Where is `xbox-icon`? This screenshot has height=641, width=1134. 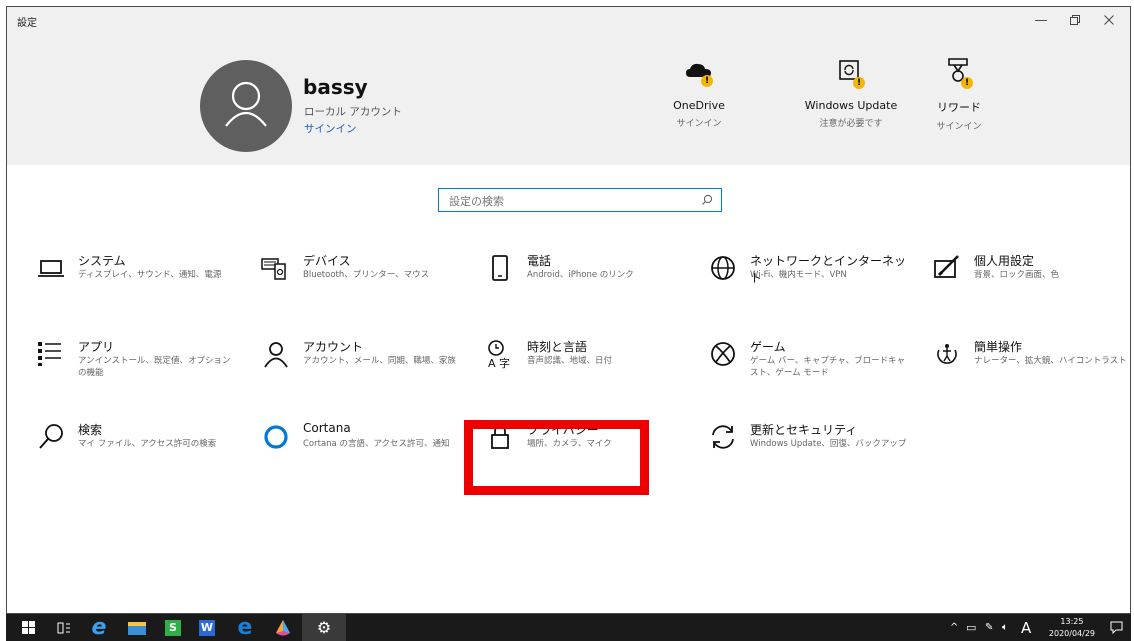
xbox-icon is located at coordinates (723, 354).